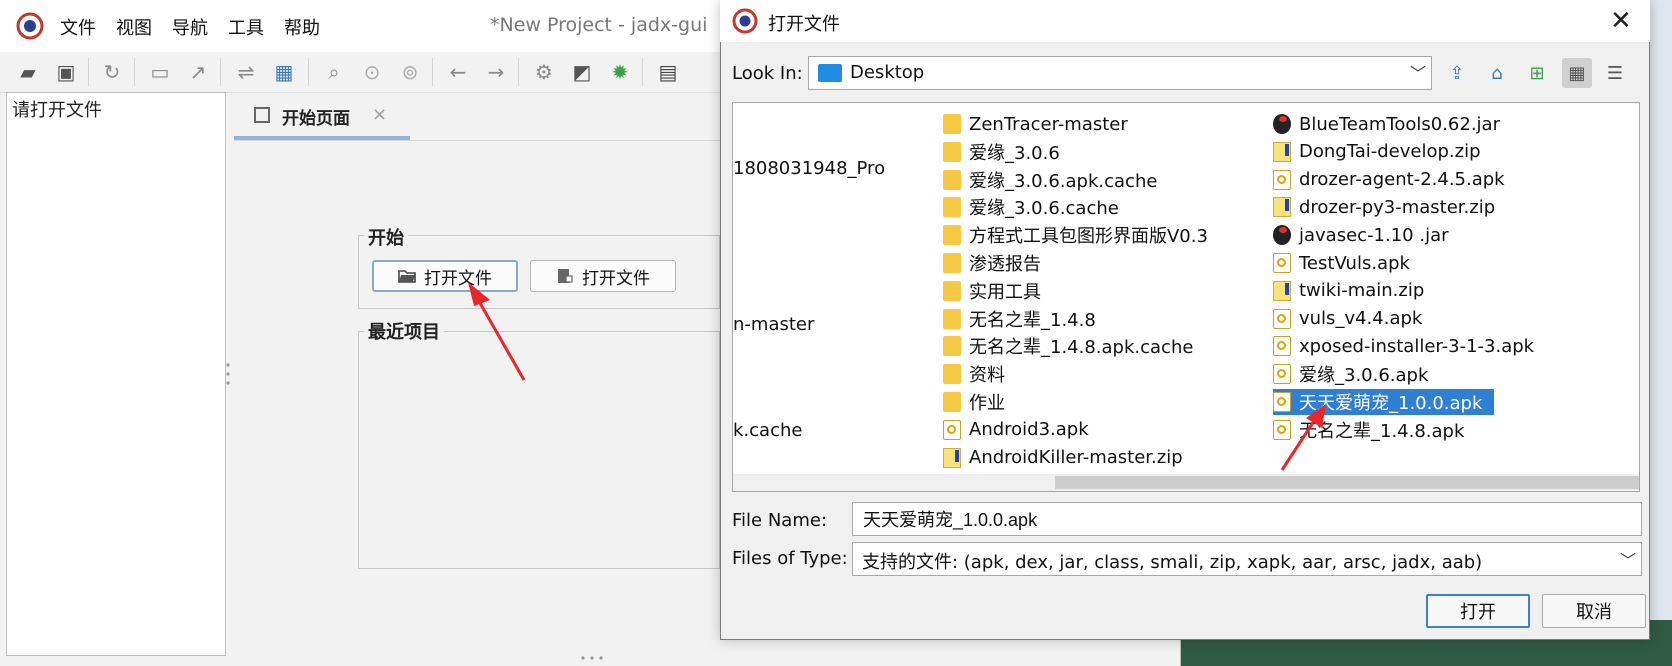  Describe the element at coordinates (1537, 73) in the screenshot. I see `new-folder-icon: ⊞` at that location.